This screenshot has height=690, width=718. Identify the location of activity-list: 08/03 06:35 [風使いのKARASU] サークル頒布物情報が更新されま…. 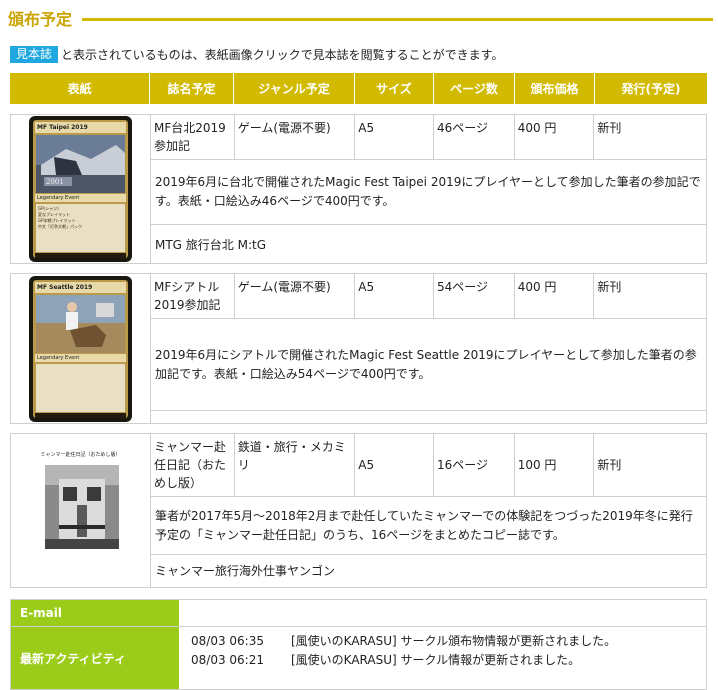
(443, 658).